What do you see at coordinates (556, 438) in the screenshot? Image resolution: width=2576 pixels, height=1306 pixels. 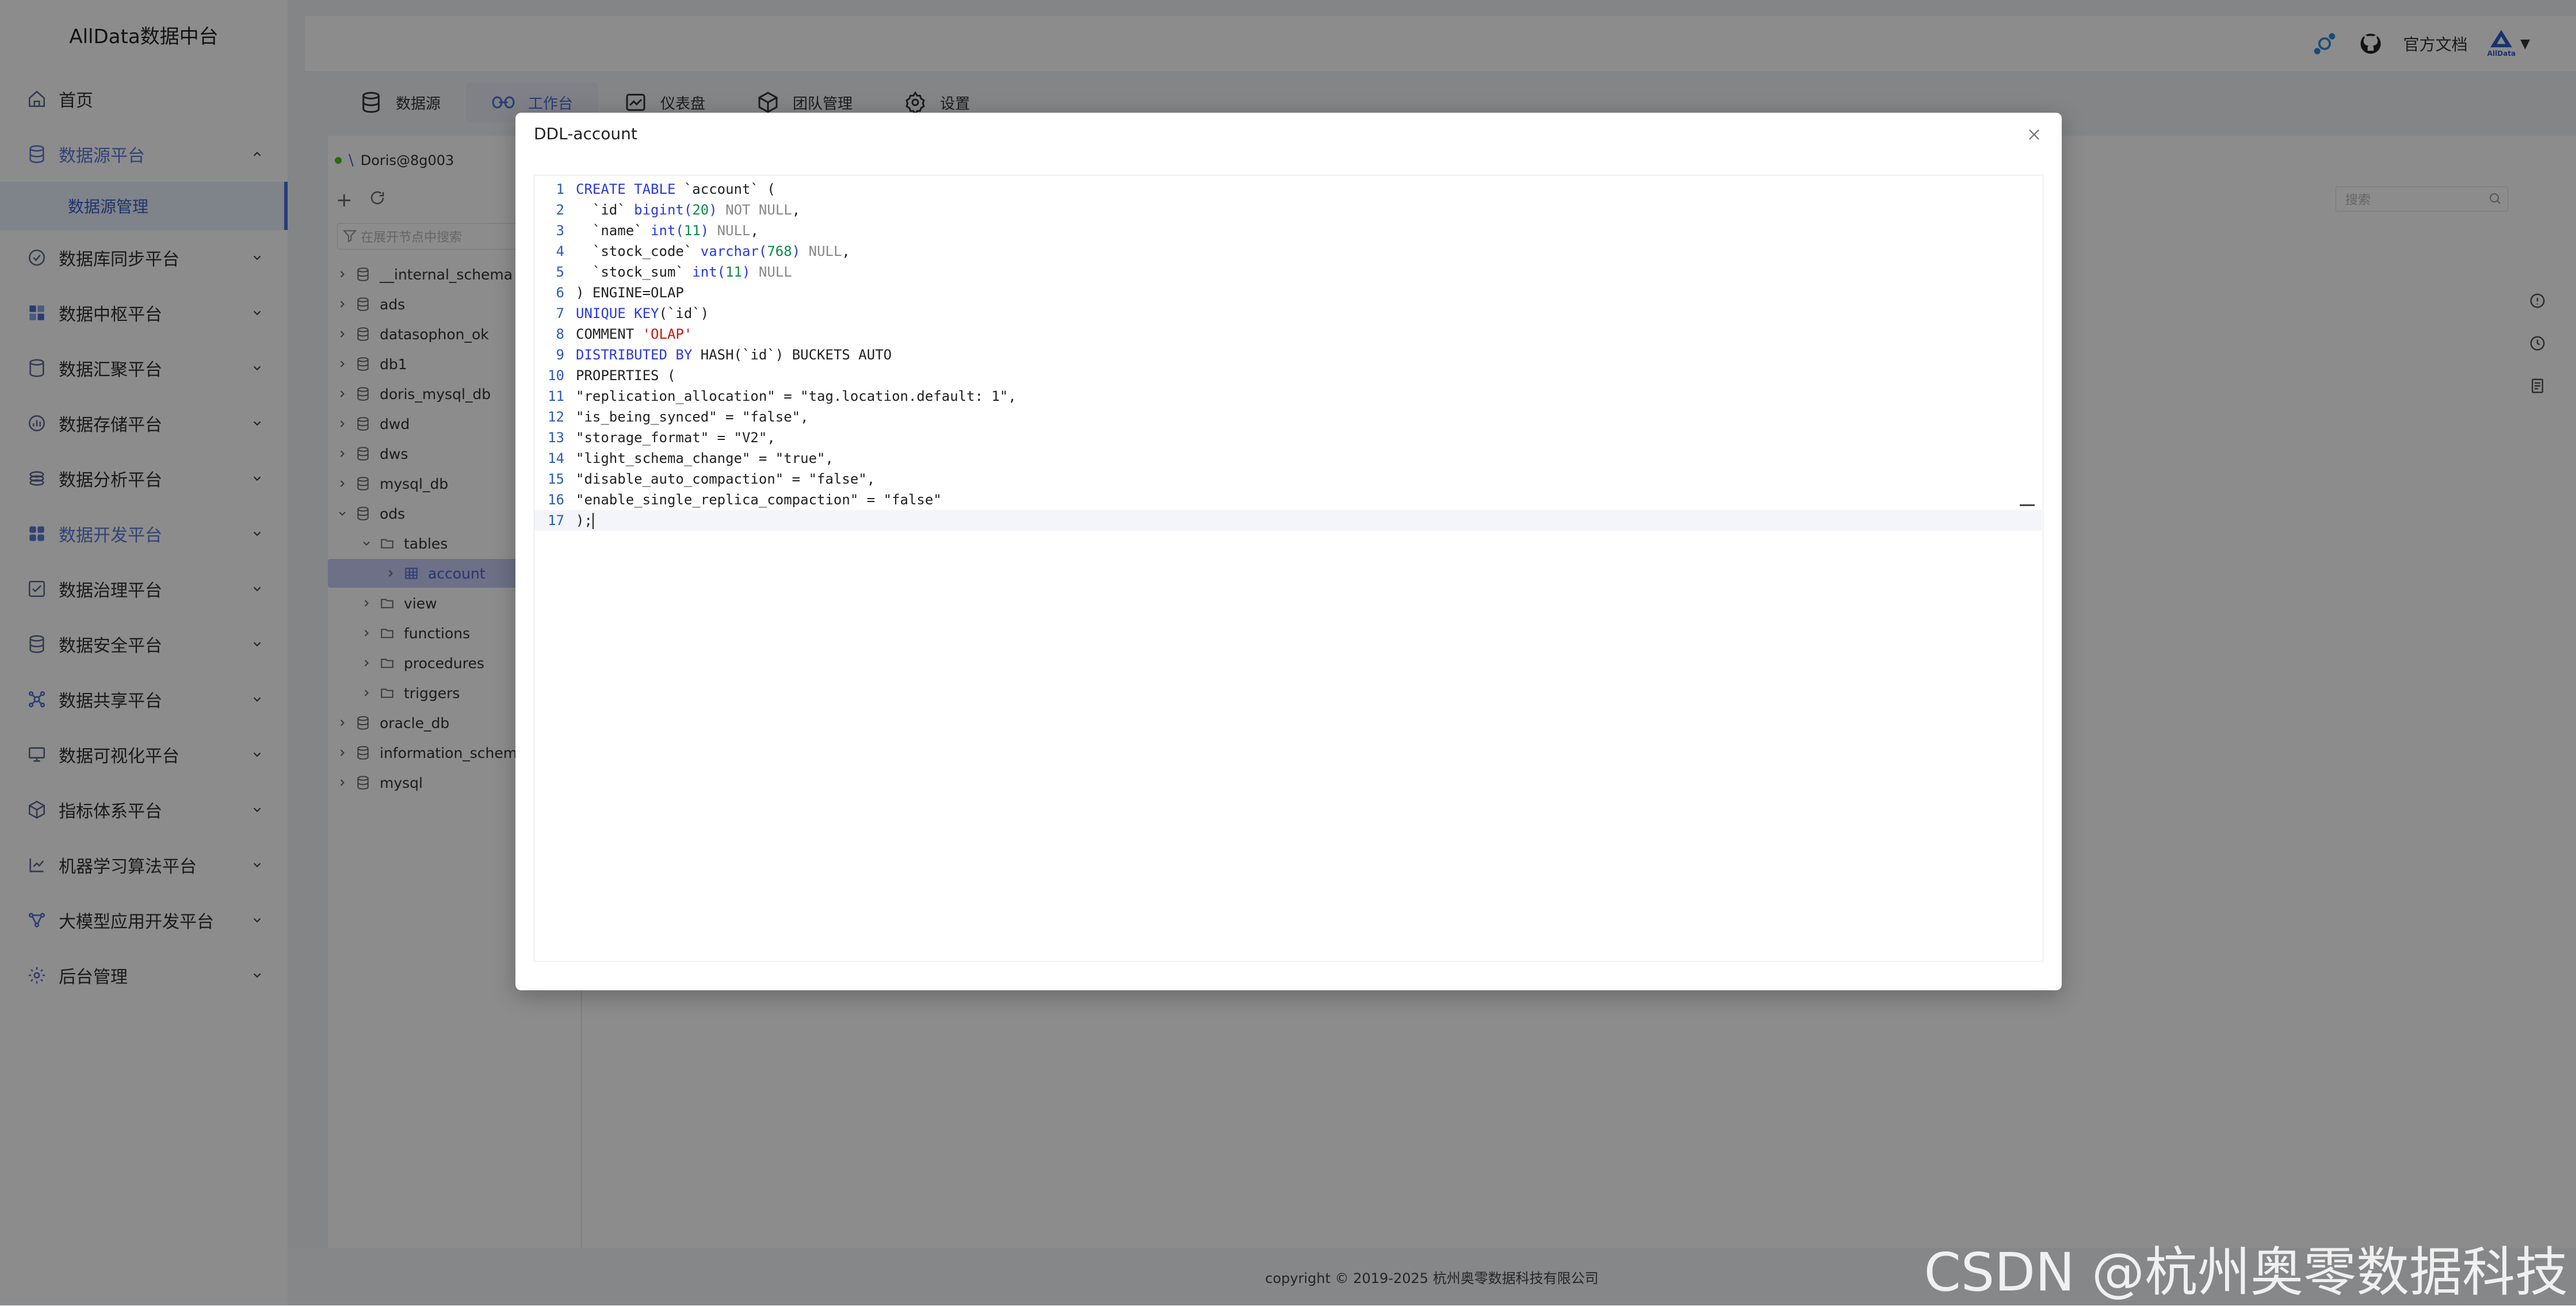 I see `line-number: 13` at bounding box center [556, 438].